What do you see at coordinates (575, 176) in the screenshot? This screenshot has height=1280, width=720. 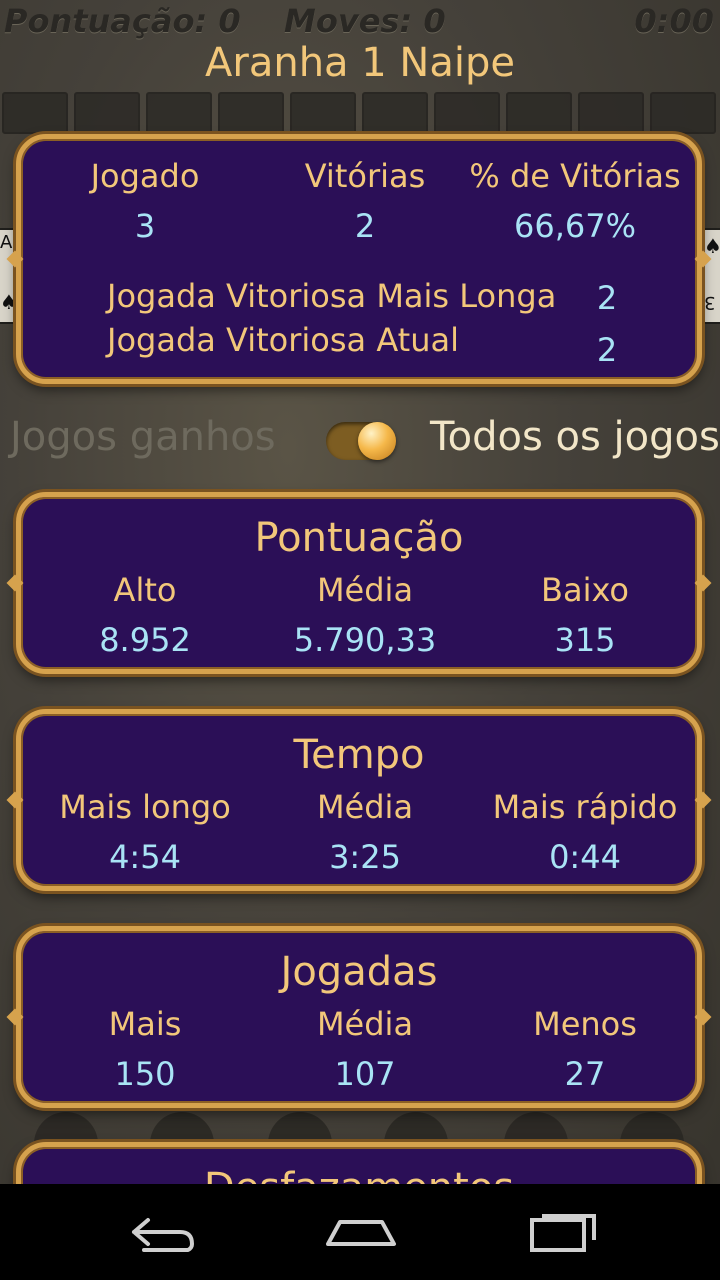 I see `win-percent-label: % de Vitórias` at bounding box center [575, 176].